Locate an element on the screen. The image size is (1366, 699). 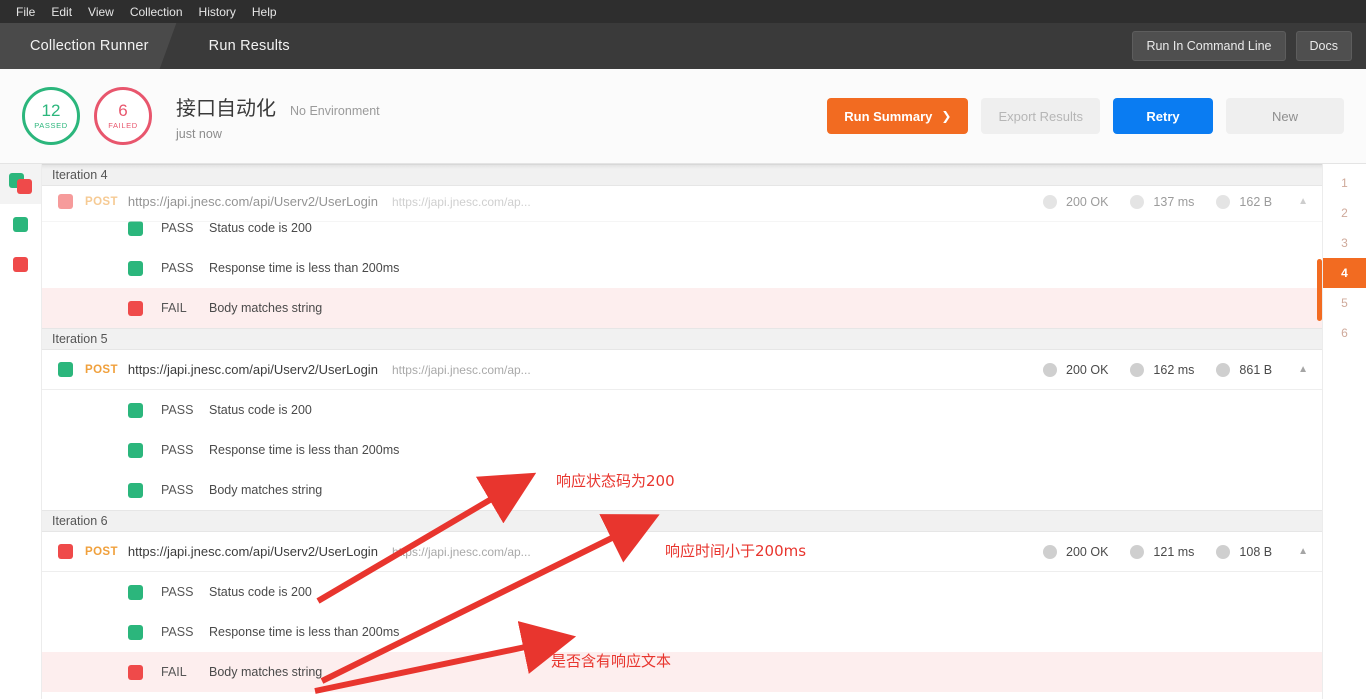
menu-bar: File Edit View Collection History Help is located at coordinates (683, 11).